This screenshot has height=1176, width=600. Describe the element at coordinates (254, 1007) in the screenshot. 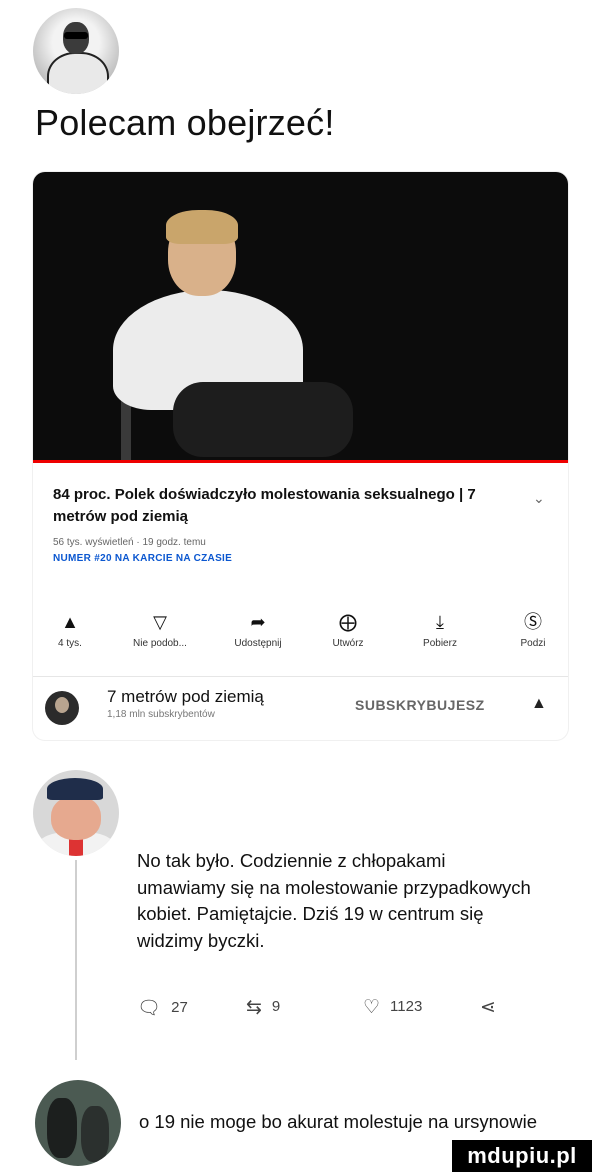

I see `retweet-icon: ⇆` at that location.